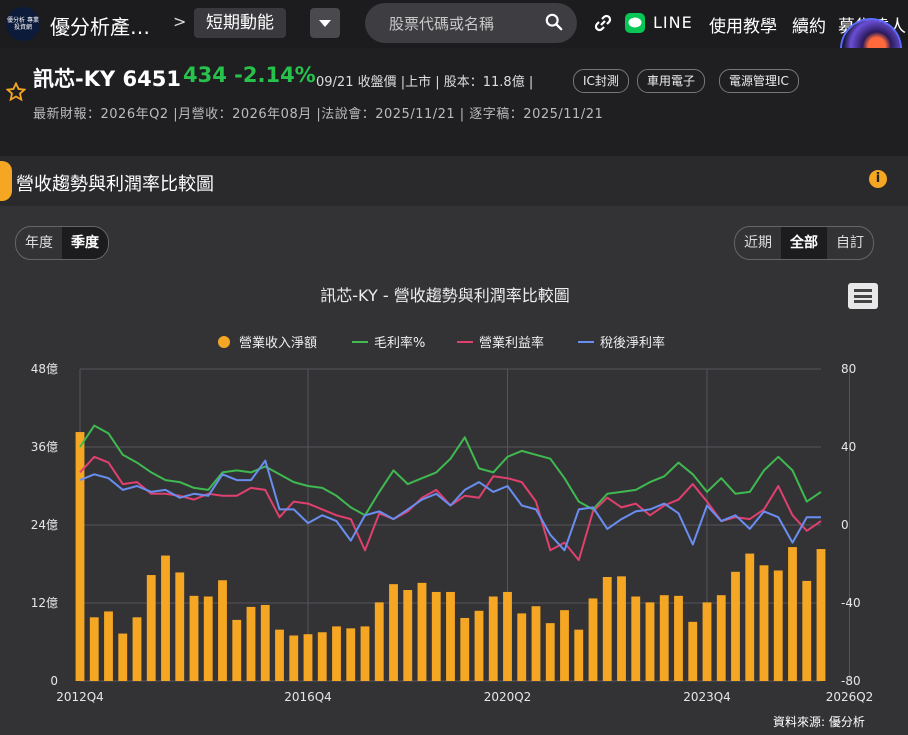 The width and height of the screenshot is (908, 735). What do you see at coordinates (508, 697) in the screenshot?
I see `x-tick-label: 2020Q2` at bounding box center [508, 697].